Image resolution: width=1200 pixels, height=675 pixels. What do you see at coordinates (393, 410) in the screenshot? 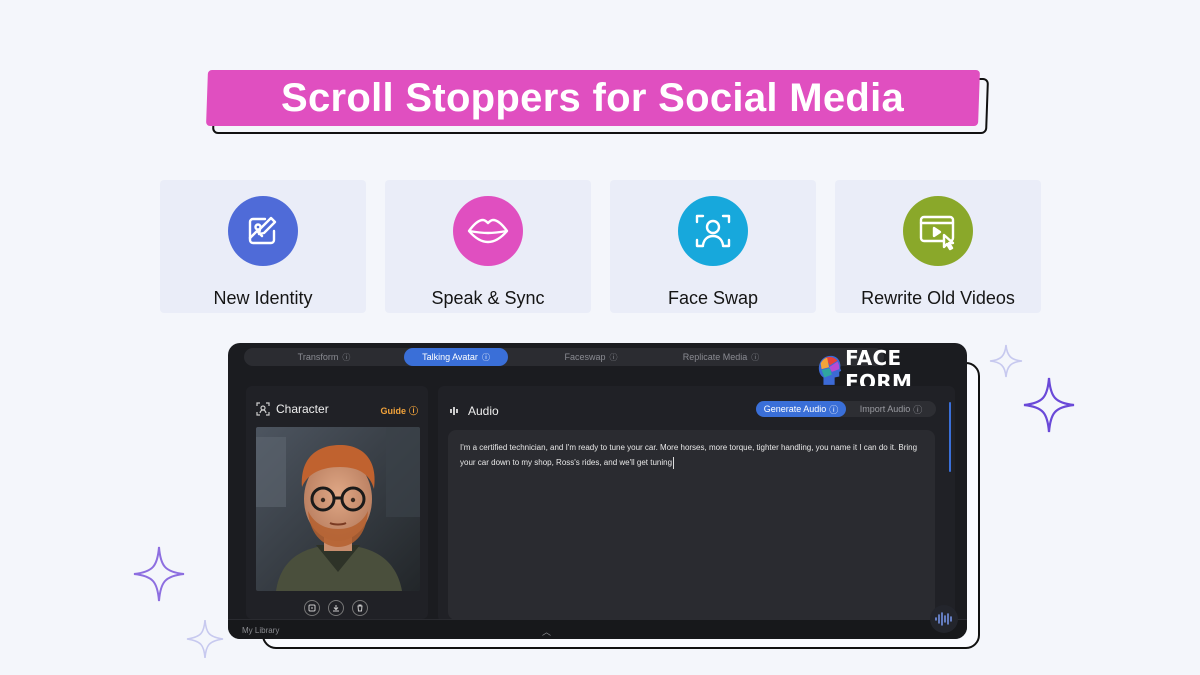
I see `guide-label: Guide` at bounding box center [393, 410].